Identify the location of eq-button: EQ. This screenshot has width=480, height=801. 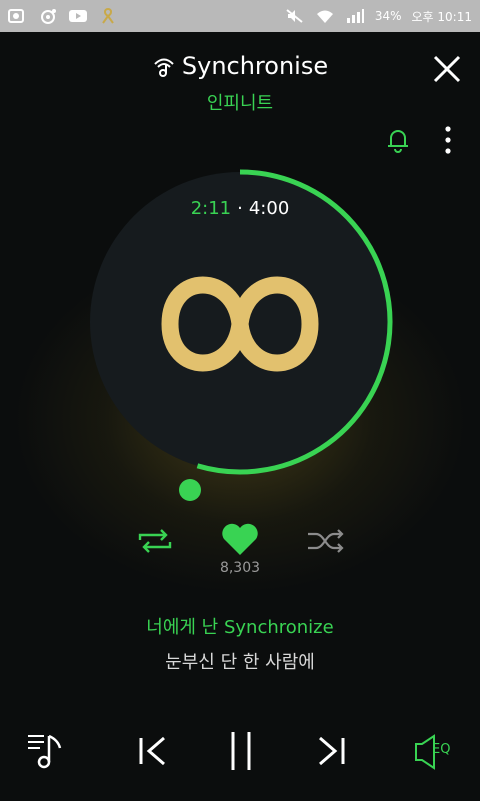
(436, 751).